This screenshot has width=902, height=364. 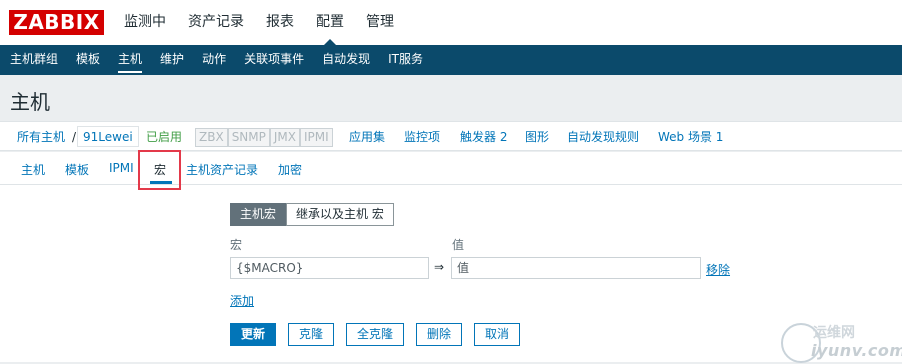 I want to click on cancel-button: 取消, so click(x=497, y=334).